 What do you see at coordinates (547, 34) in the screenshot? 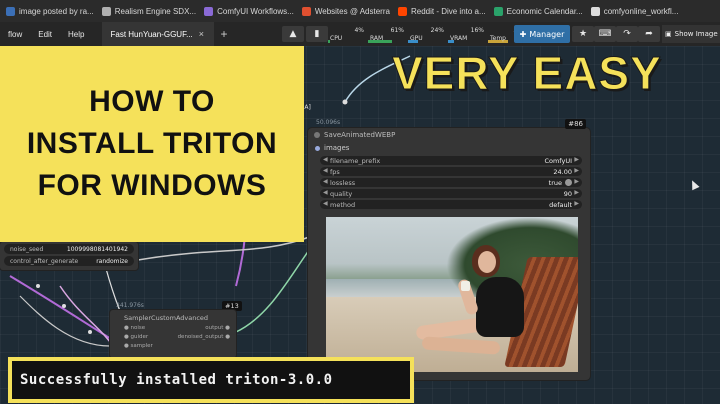
I see `manager-label: Manager` at bounding box center [547, 34].